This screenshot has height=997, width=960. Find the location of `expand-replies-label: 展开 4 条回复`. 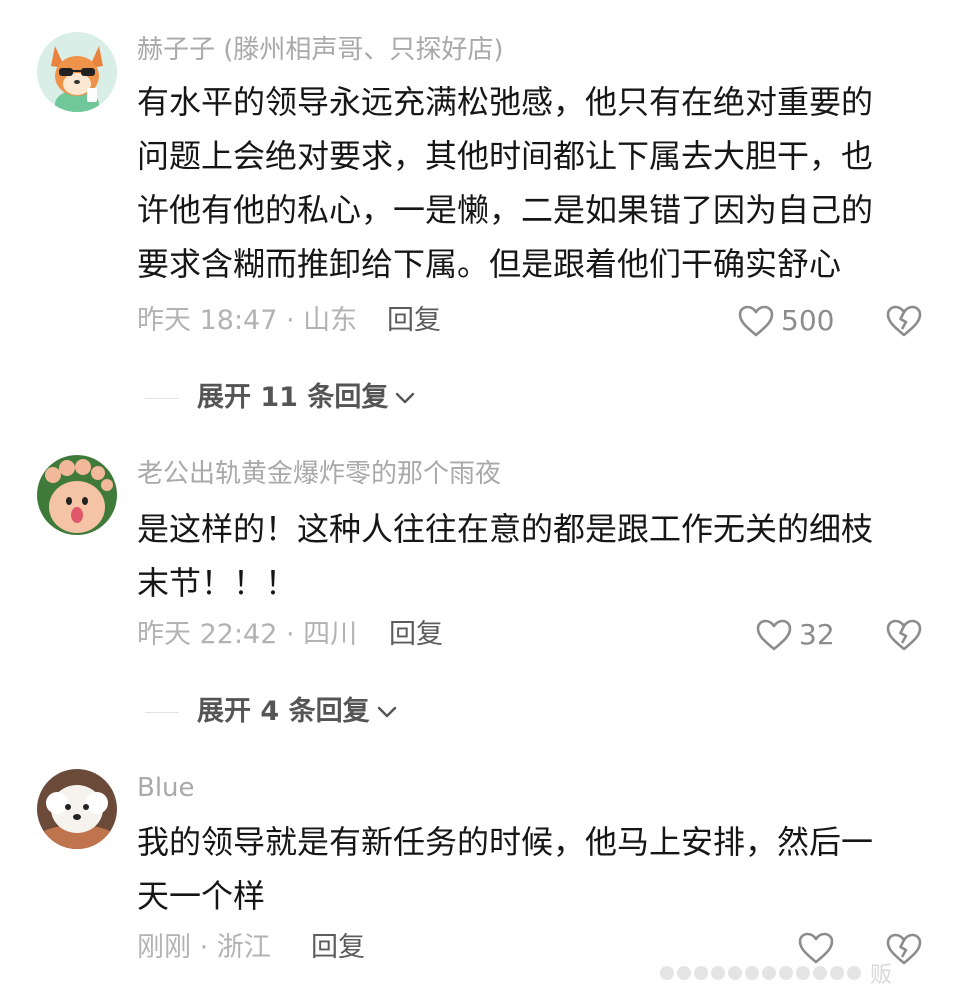

expand-replies-label: 展开 4 条回复 is located at coordinates (283, 711).